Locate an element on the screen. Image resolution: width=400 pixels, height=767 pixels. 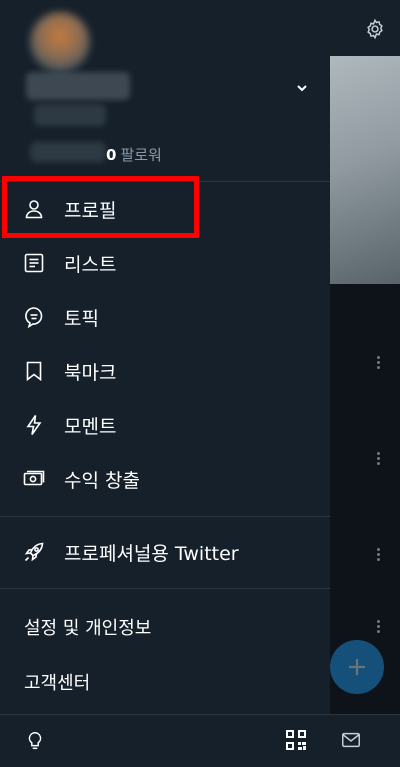
menu-item-label: 토픽 is located at coordinates (81, 318).